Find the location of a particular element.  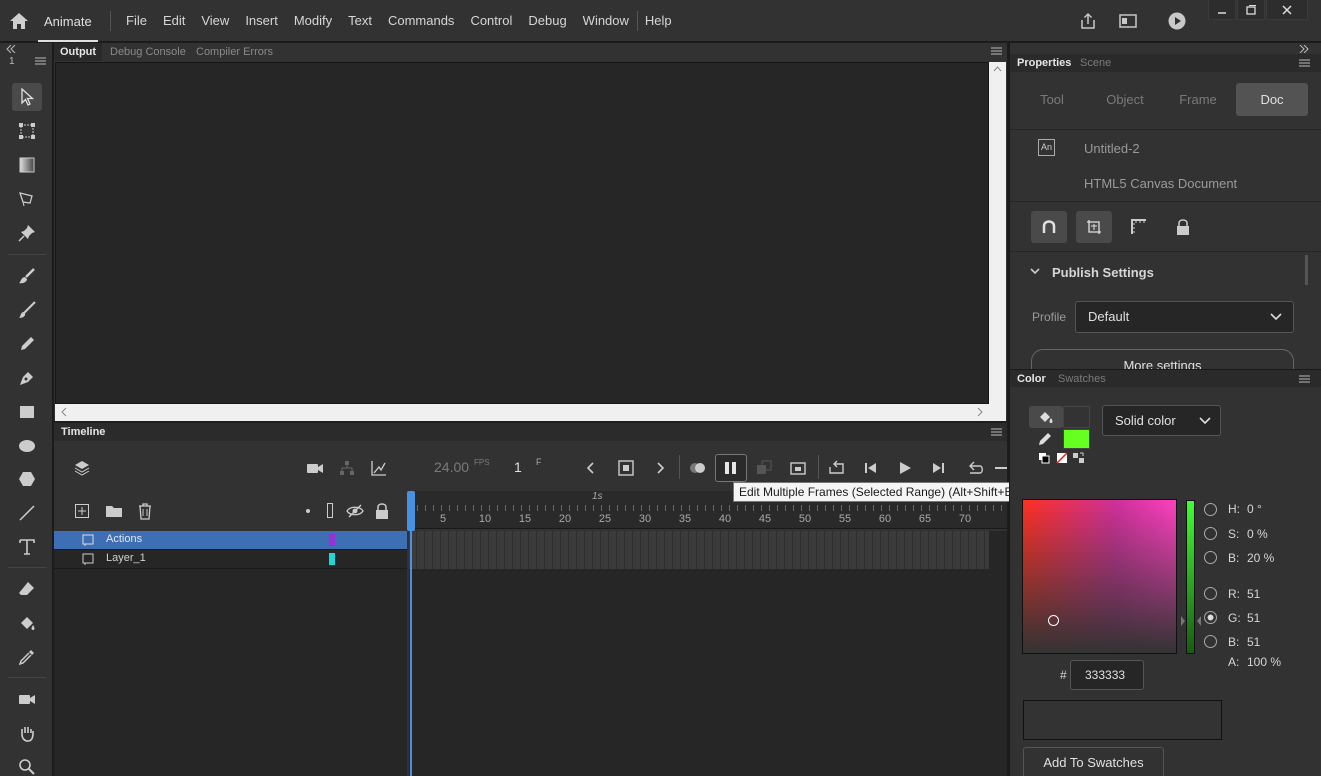

value-h: 0 ° is located at coordinates (1254, 509).